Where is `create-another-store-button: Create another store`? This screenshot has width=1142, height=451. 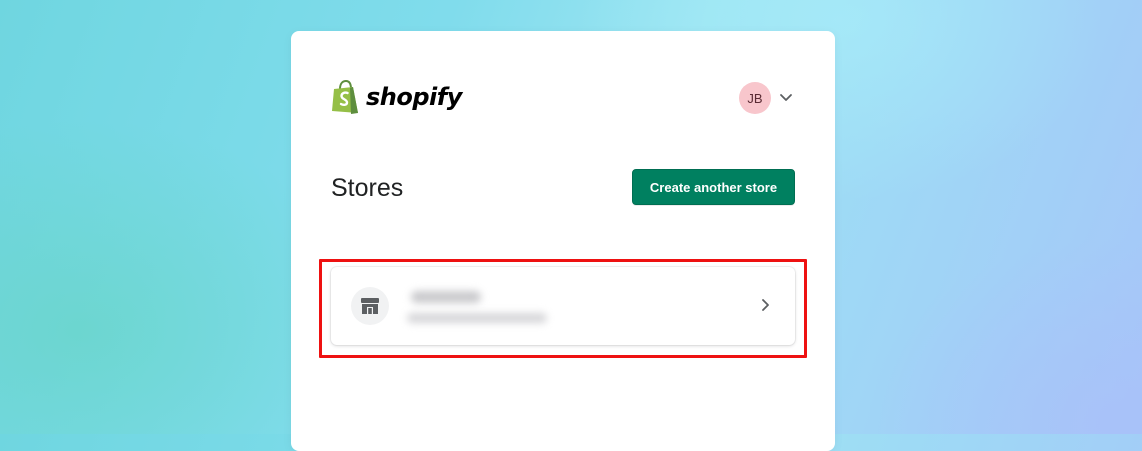 create-another-store-button: Create another store is located at coordinates (713, 187).